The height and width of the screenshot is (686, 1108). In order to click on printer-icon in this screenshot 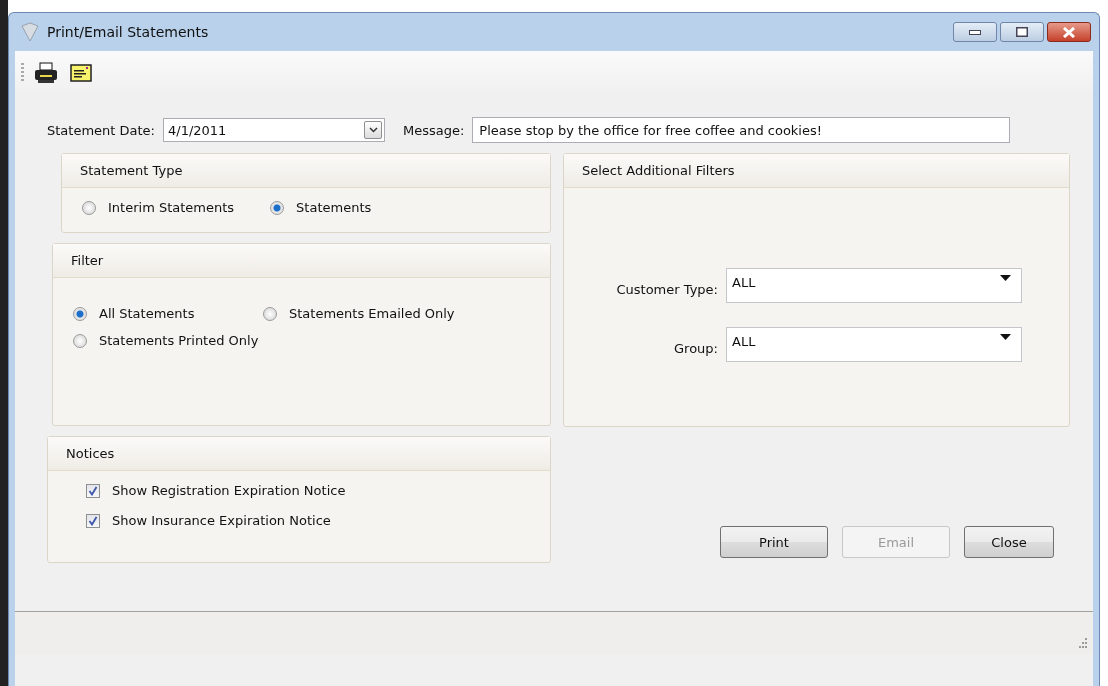, I will do `click(46, 73)`.